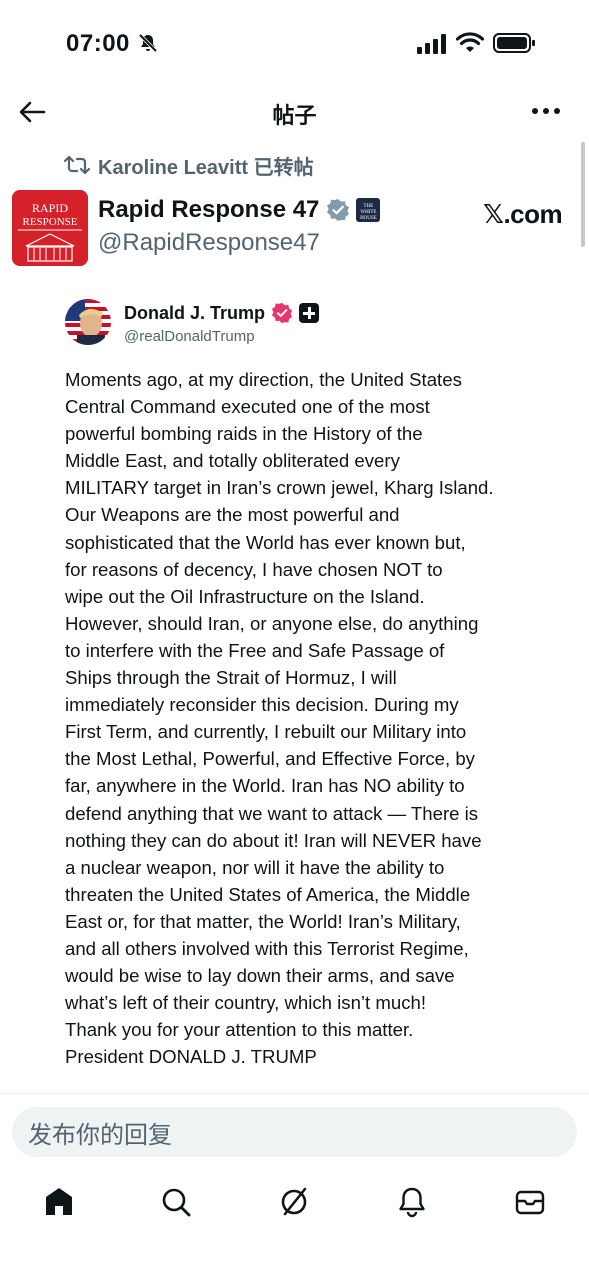 This screenshot has width=589, height=1280. I want to click on pink-verified-badge-icon, so click(282, 313).